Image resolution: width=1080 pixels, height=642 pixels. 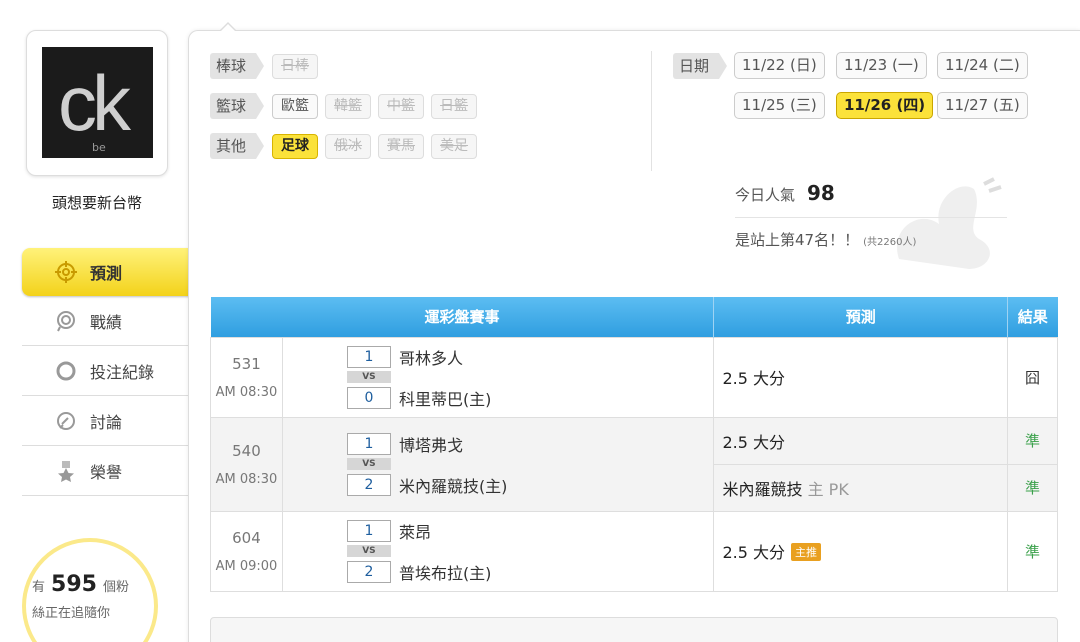 What do you see at coordinates (762, 489) in the screenshot?
I see `prediction-text: 米內羅競技` at bounding box center [762, 489].